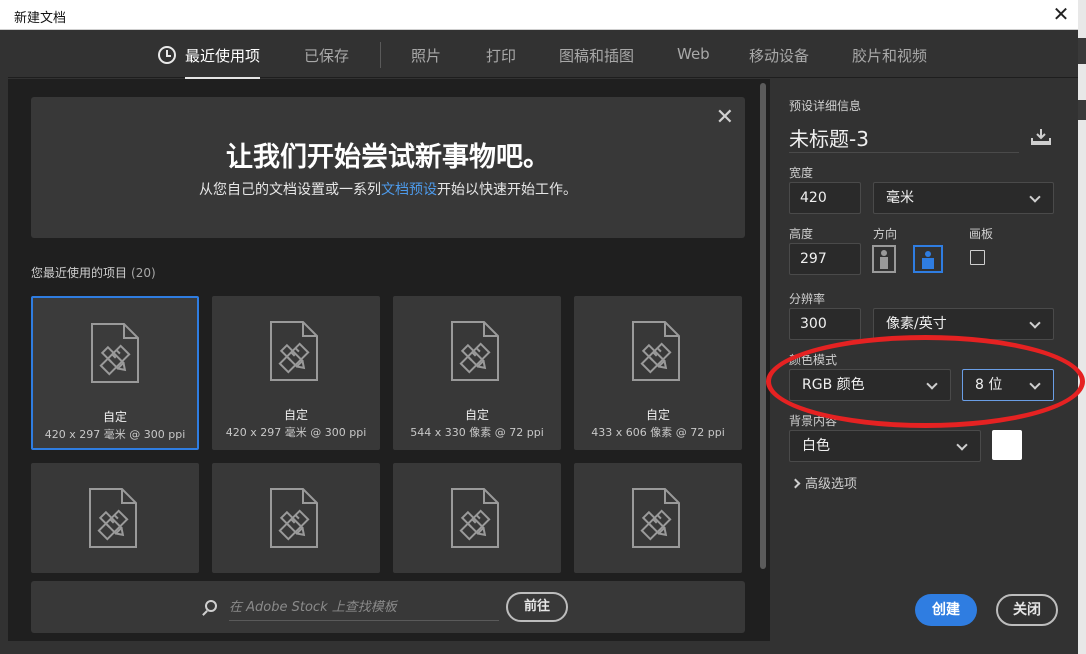 The width and height of the screenshot is (1086, 654). What do you see at coordinates (143, 273) in the screenshot?
I see `recent-count: (20)` at bounding box center [143, 273].